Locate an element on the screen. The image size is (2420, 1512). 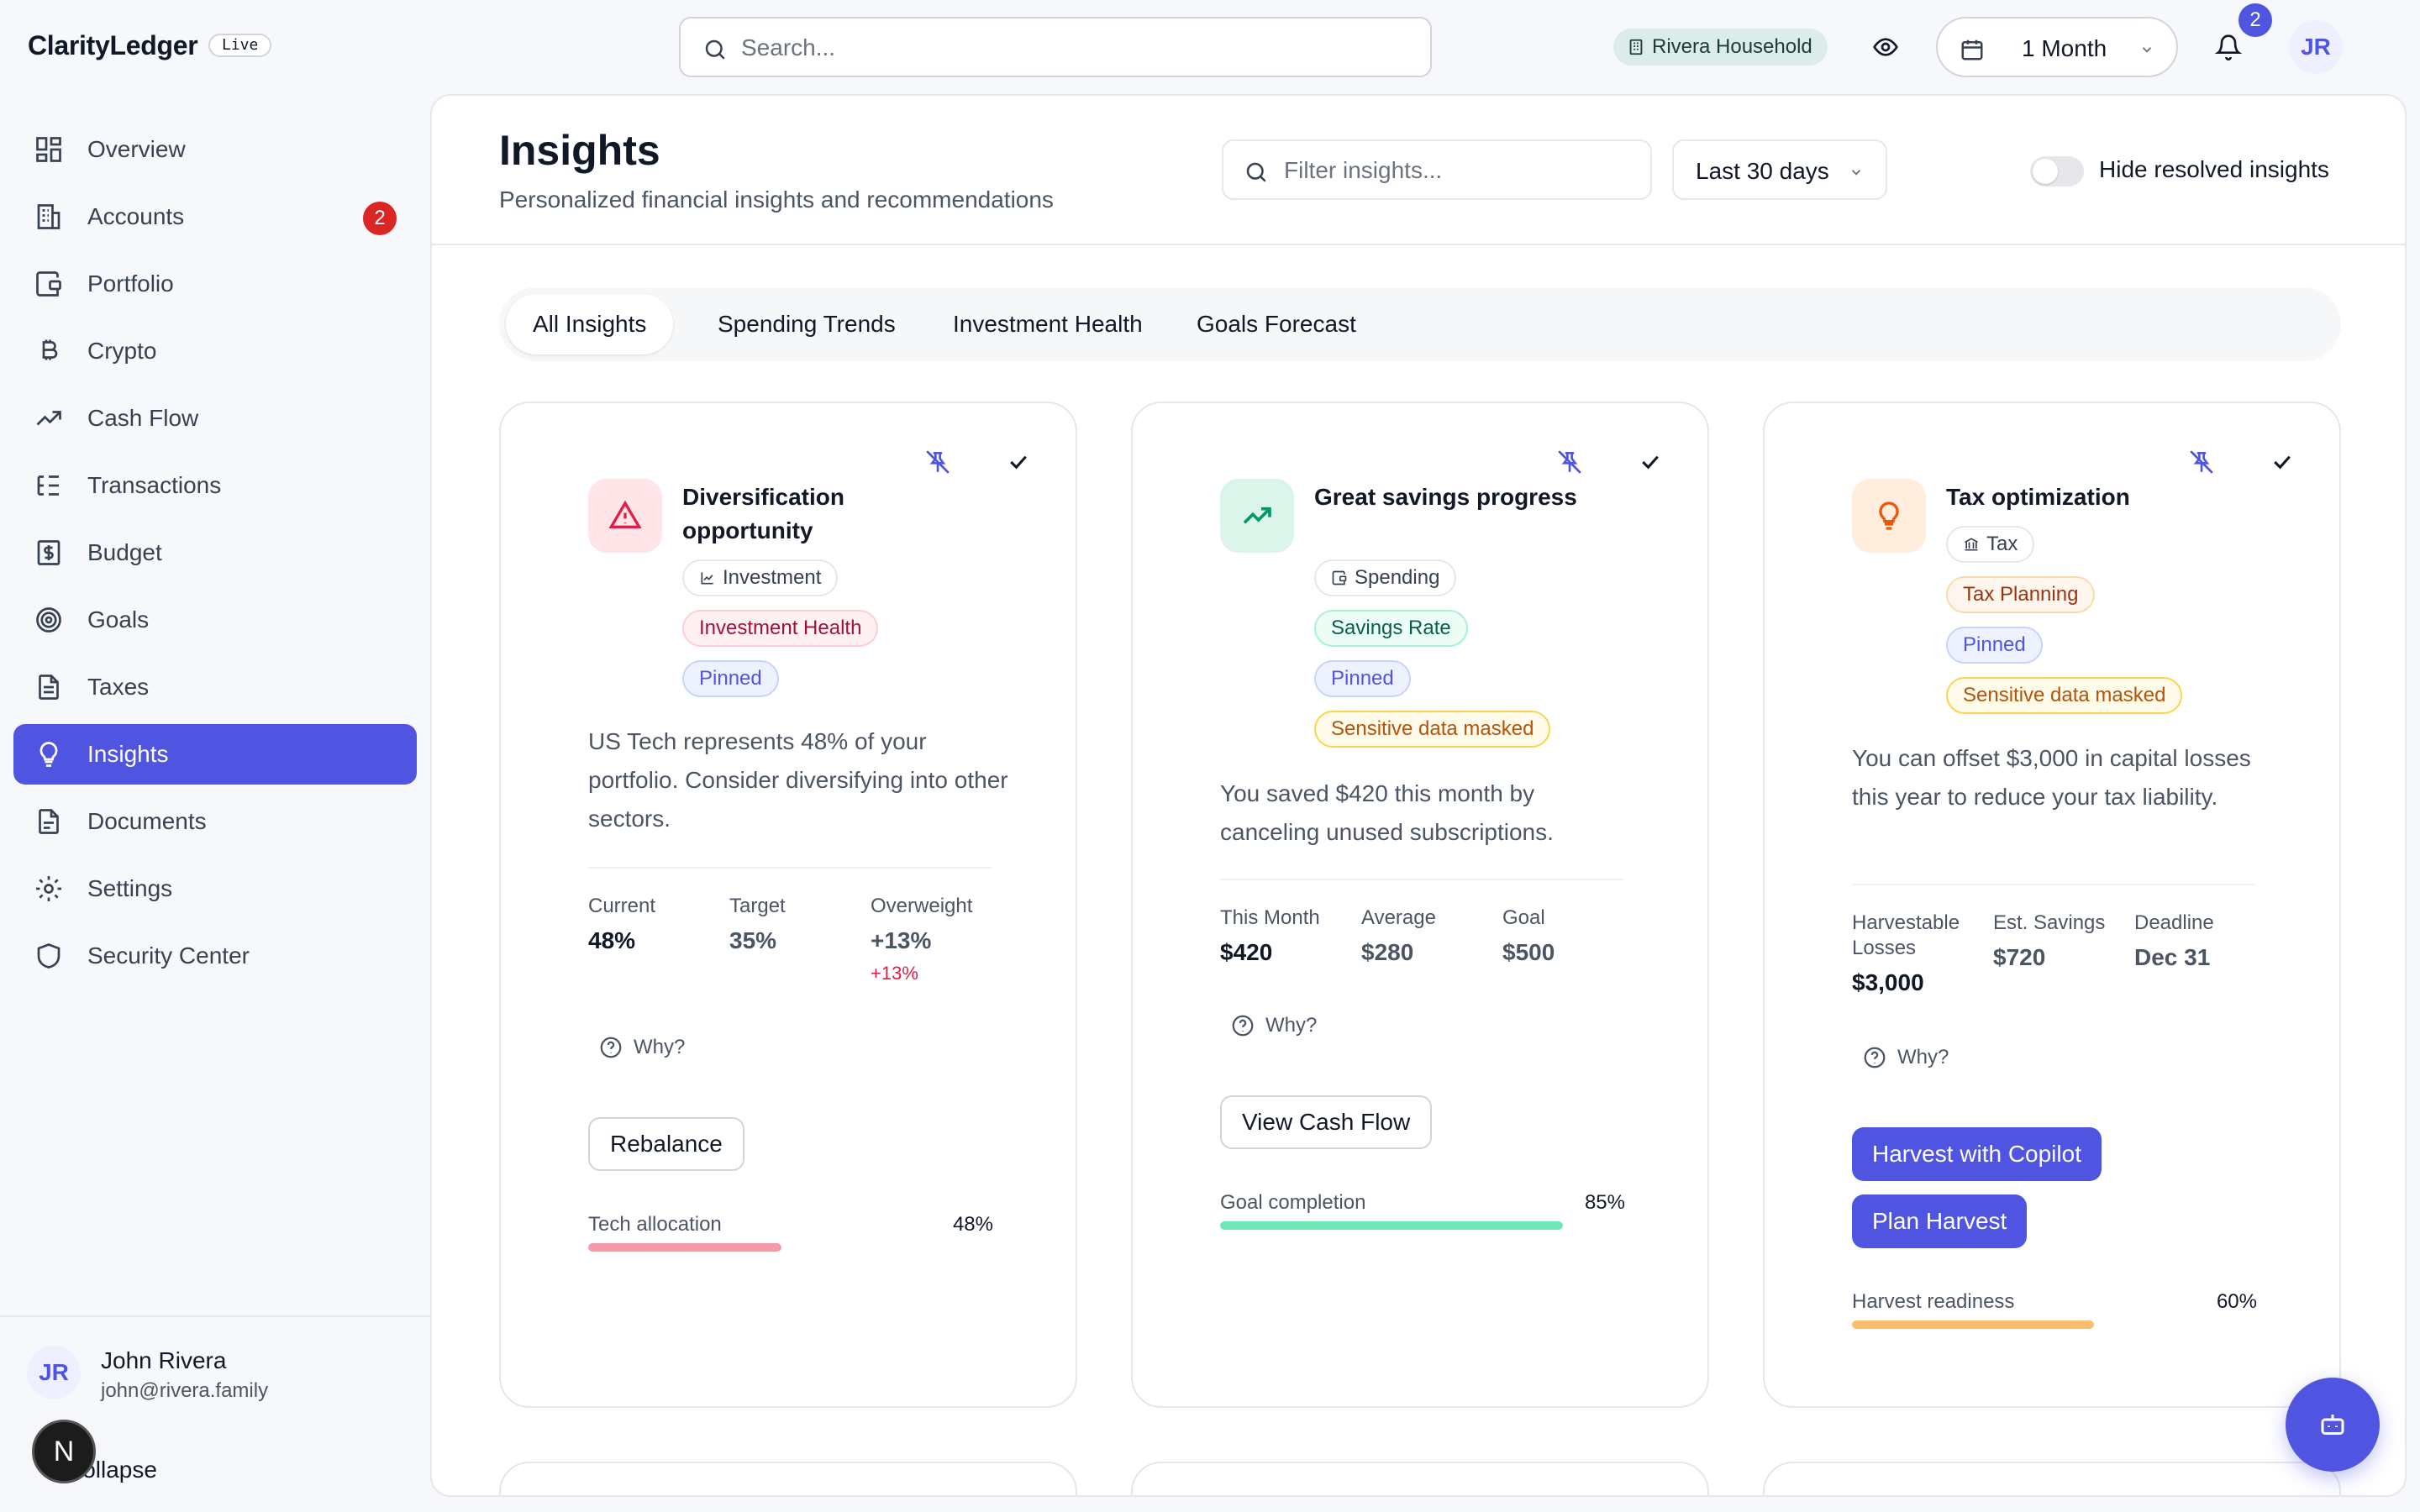
chart-icon is located at coordinates (707, 578).